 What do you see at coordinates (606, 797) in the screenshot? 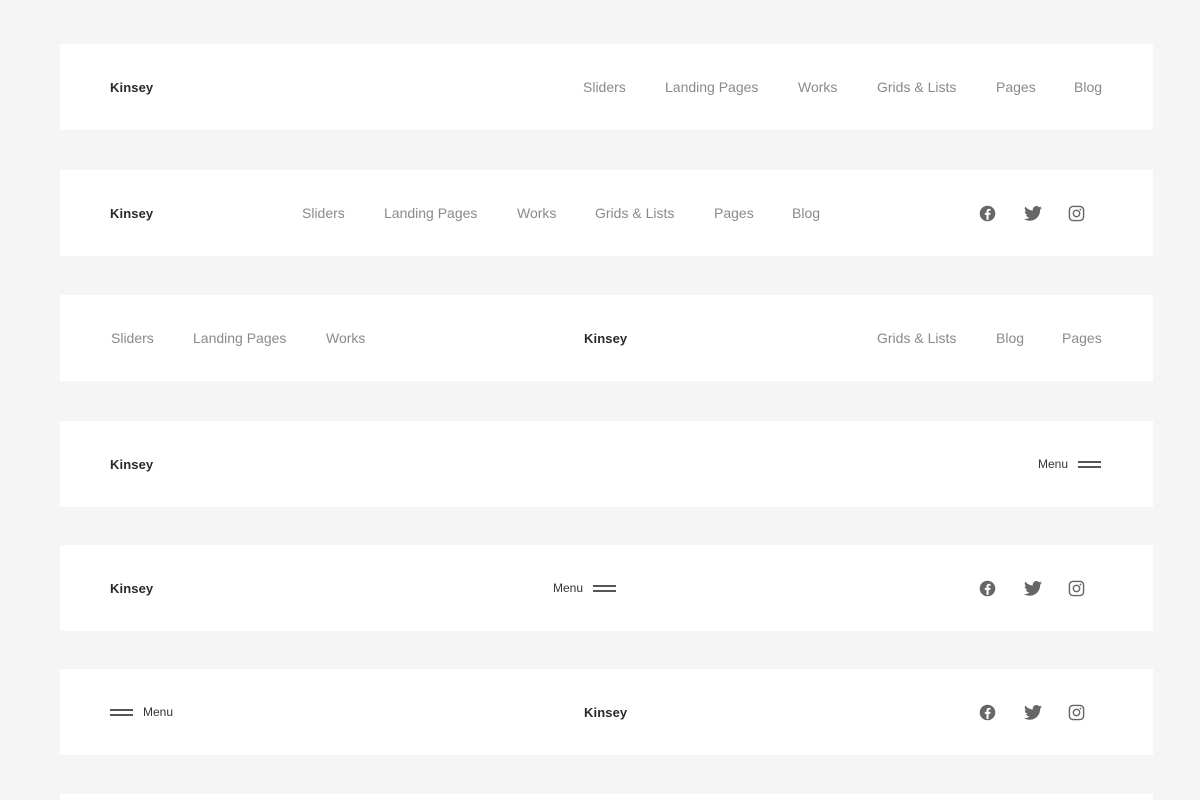
I see `header-variant-7-partial` at bounding box center [606, 797].